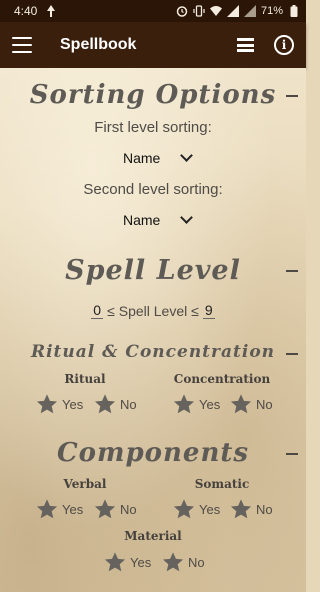 This screenshot has height=592, width=320. What do you see at coordinates (208, 310) in the screenshot?
I see `max-level-input: 9` at bounding box center [208, 310].